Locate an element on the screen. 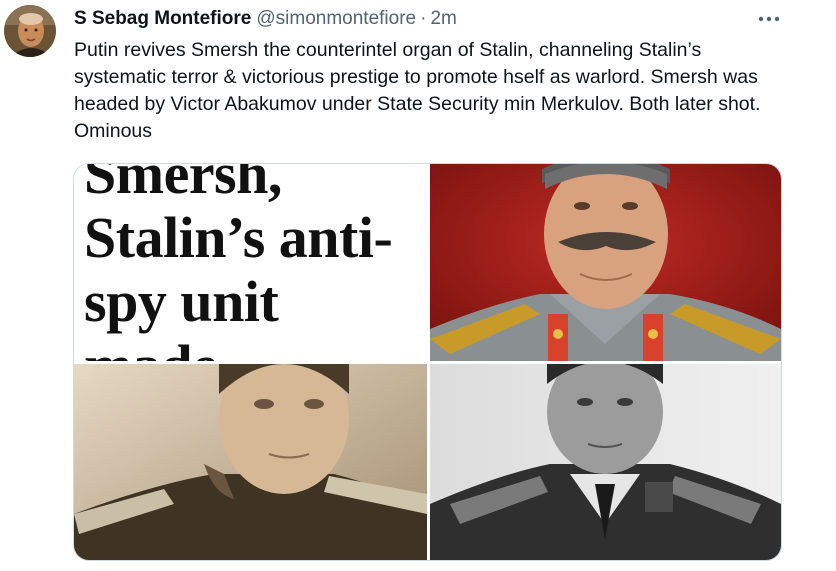 The image size is (836, 571). headline-line: Smersh, is located at coordinates (183, 185).